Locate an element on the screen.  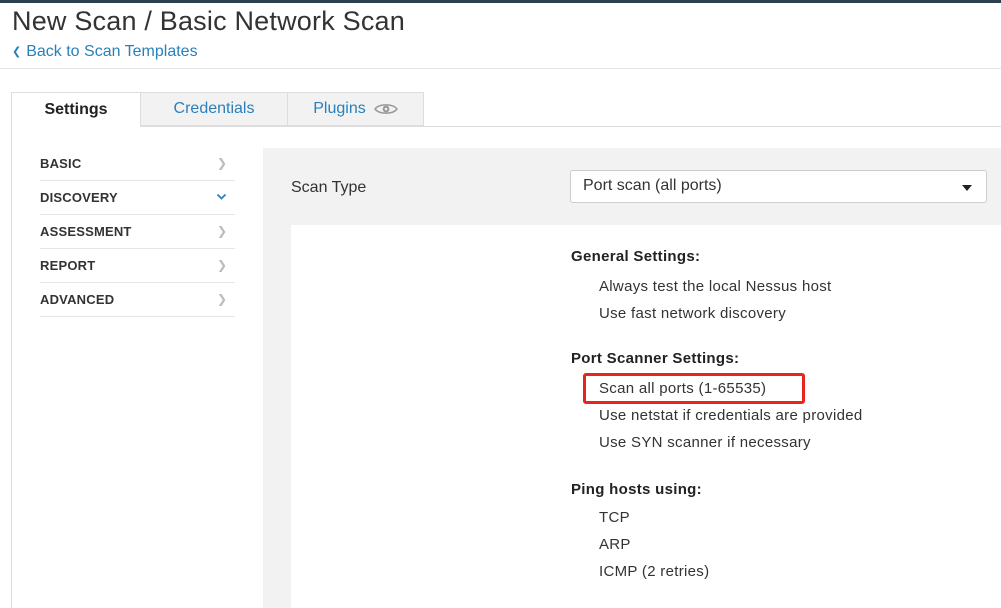
sidebar-item-label: ASSESSMENT is located at coordinates (86, 231).